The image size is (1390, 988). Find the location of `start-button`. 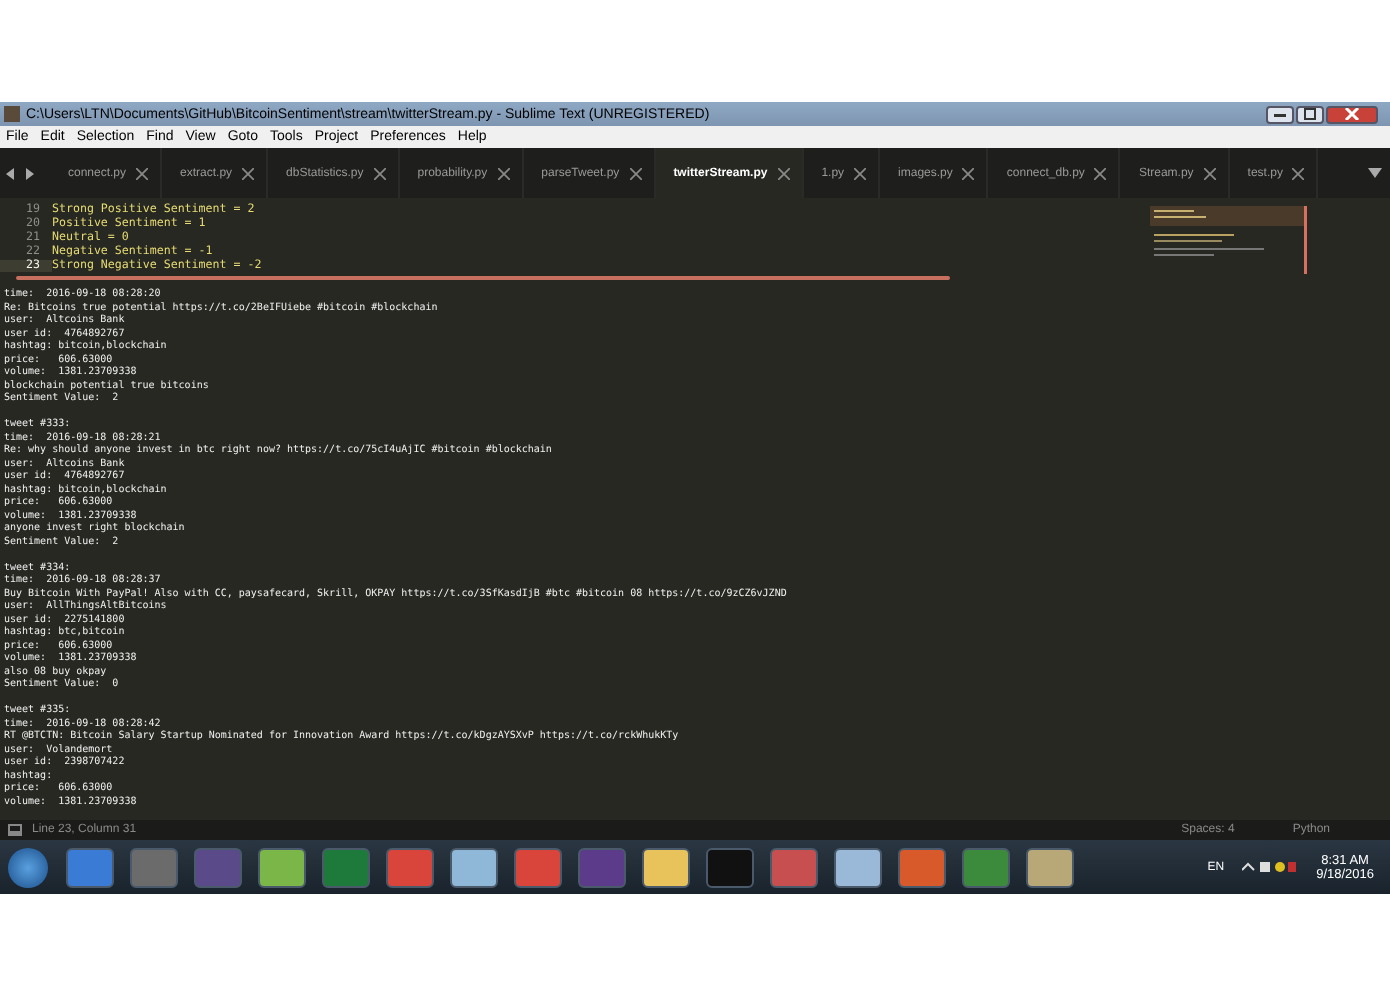

start-button is located at coordinates (28, 867).